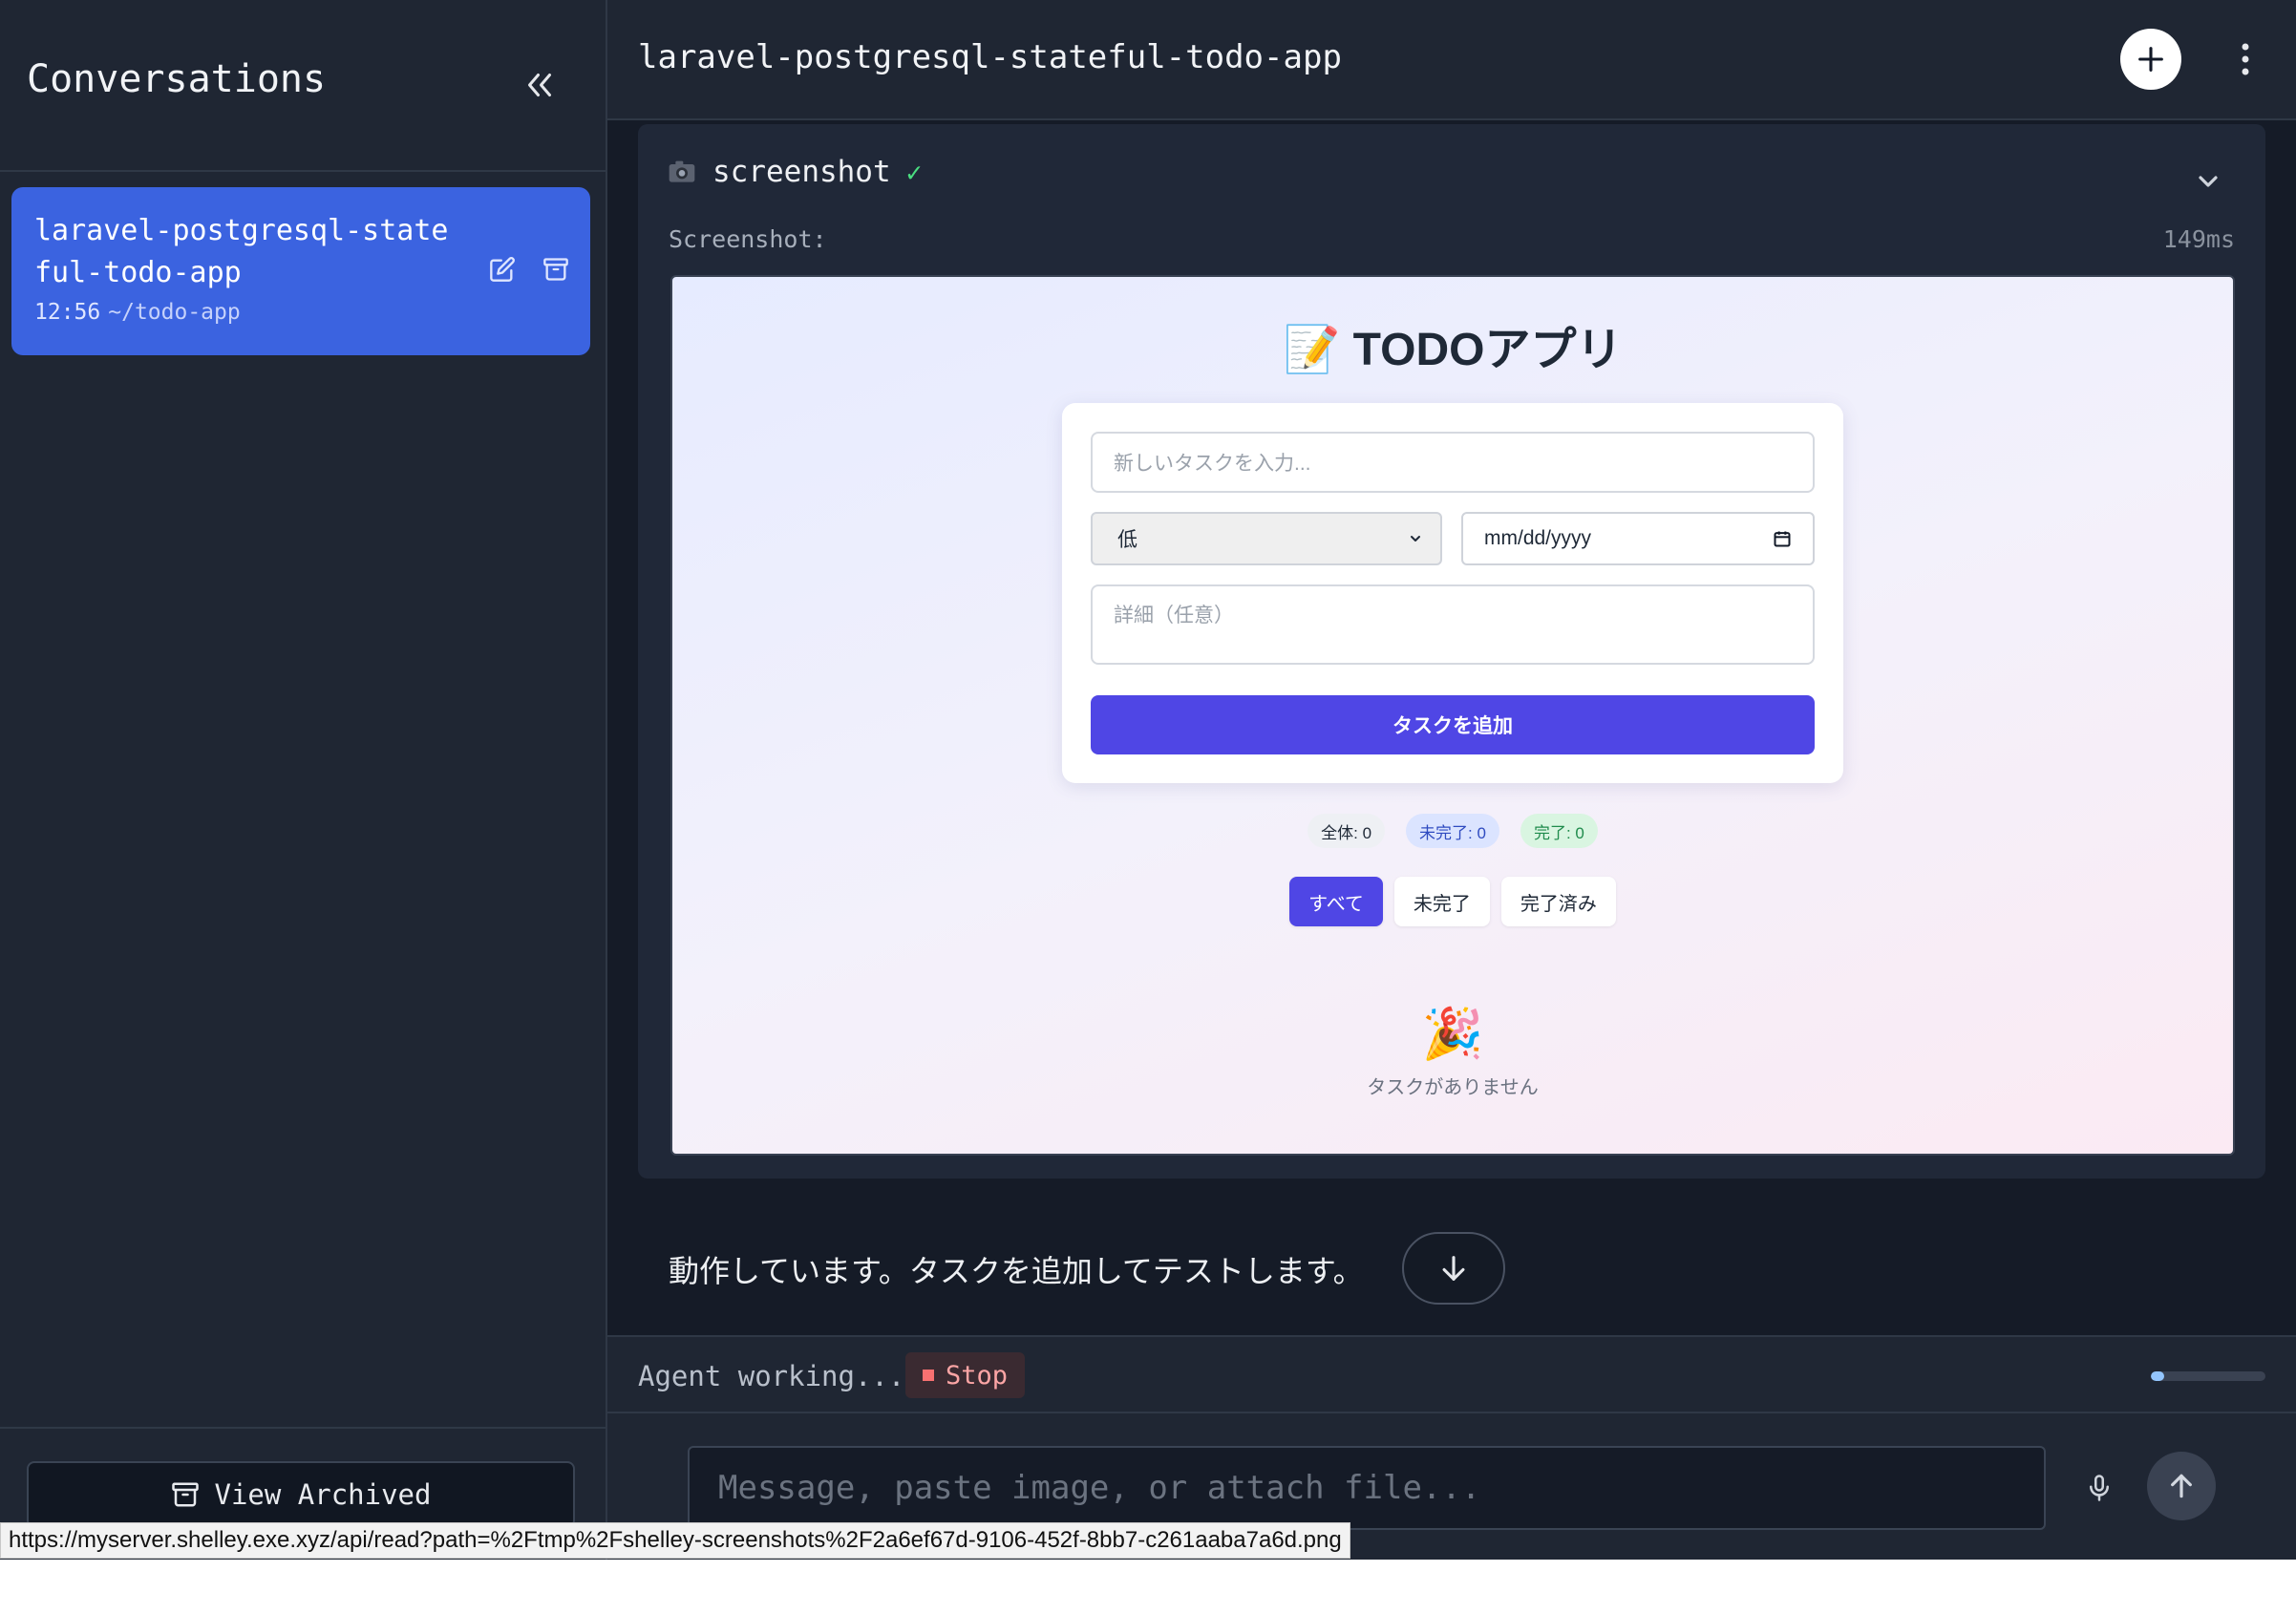 This screenshot has height=1614, width=2296. What do you see at coordinates (1638, 538) in the screenshot?
I see `due-date-input: mm/dd/yyyy` at bounding box center [1638, 538].